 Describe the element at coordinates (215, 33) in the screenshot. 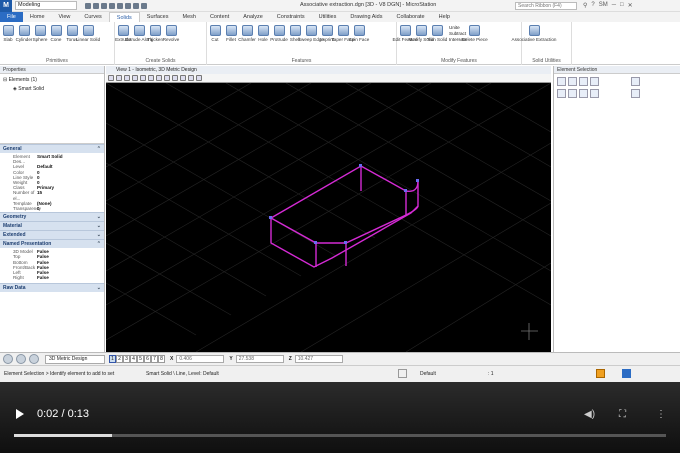

I see `cut-button: Cut` at that location.